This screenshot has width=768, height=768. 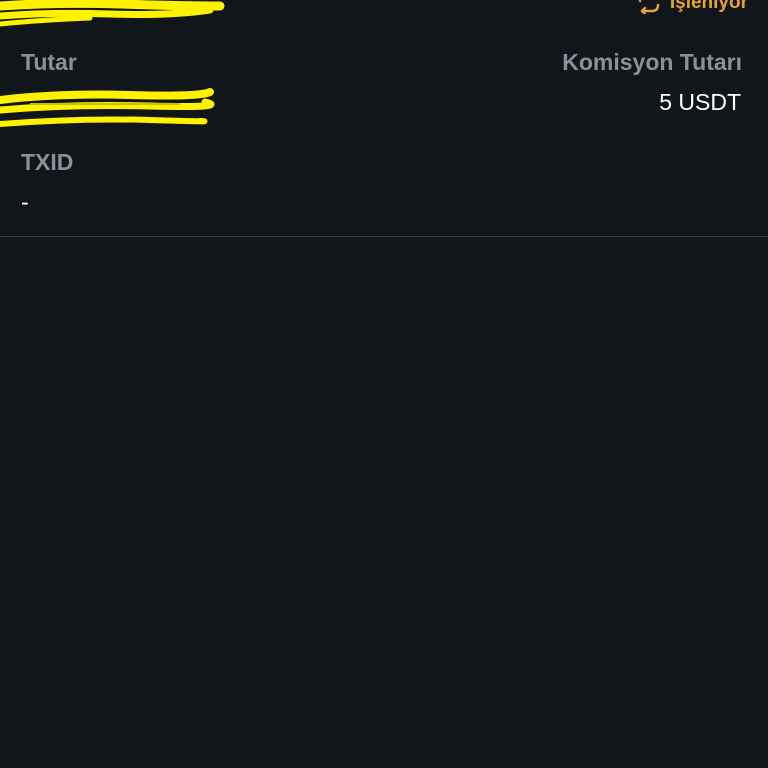 I want to click on sync-icon, so click(x=649, y=7).